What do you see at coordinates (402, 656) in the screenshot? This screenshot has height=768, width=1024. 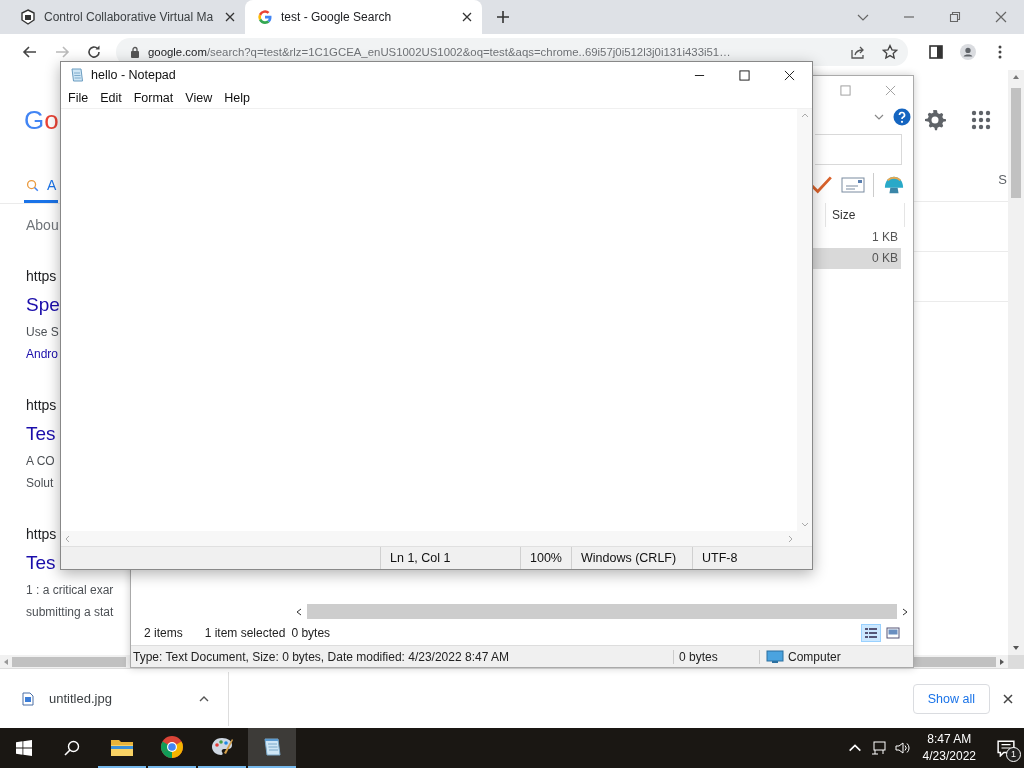 I see `file-details-text: Type: Text Document, Size: 0 bytes, Date modified: 4/23/2022 8:47 AM` at bounding box center [402, 656].